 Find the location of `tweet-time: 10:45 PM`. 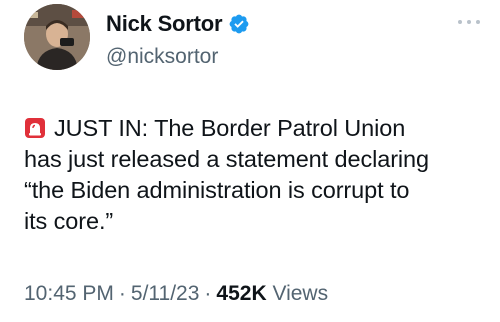

tweet-time: 10:45 PM is located at coordinates (69, 293).